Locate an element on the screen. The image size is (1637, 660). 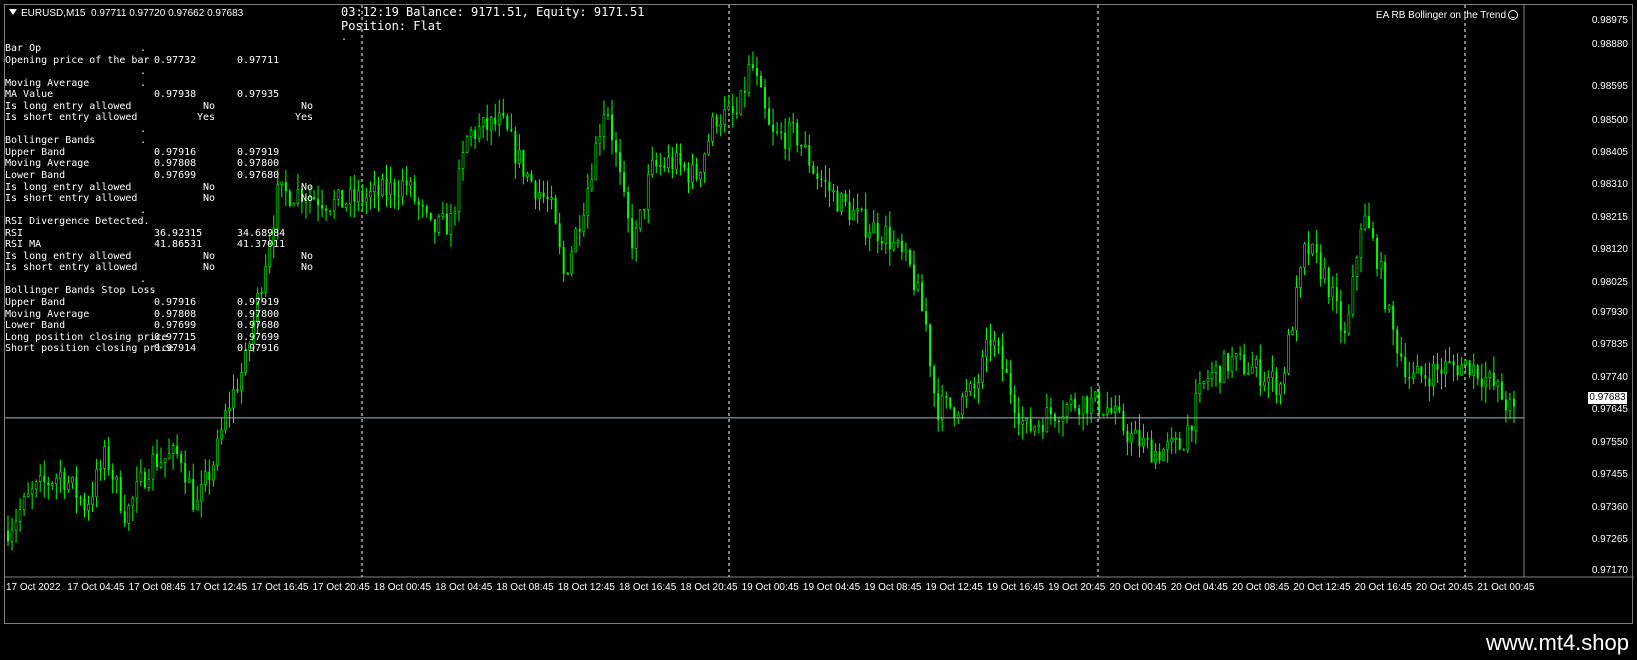
info-v1: No is located at coordinates (209, 256).